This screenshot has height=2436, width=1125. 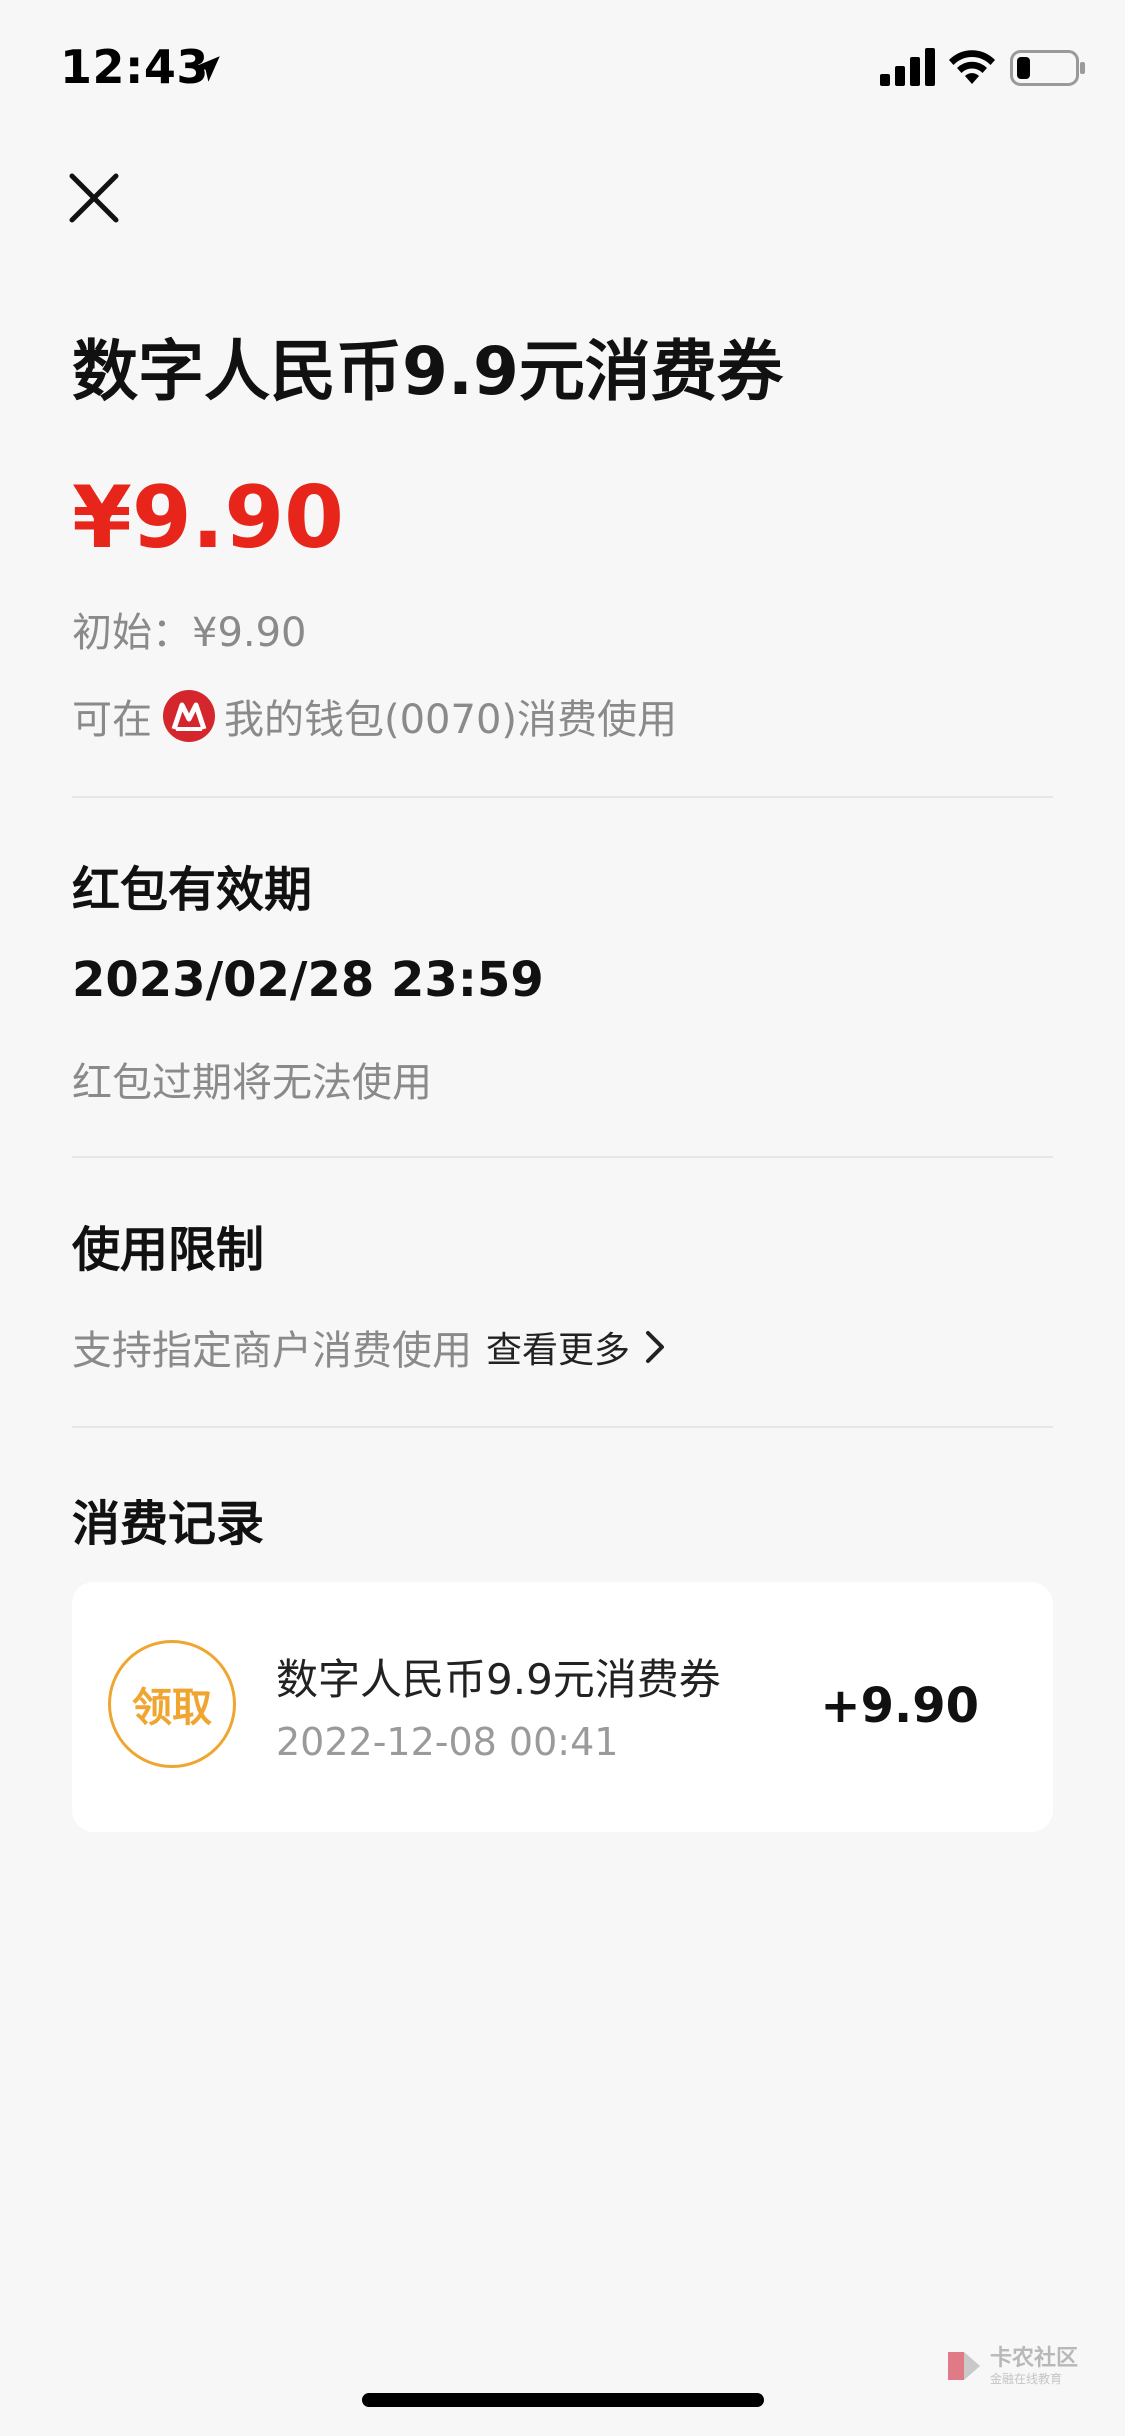 What do you see at coordinates (972, 67) in the screenshot?
I see `wifi-icon` at bounding box center [972, 67].